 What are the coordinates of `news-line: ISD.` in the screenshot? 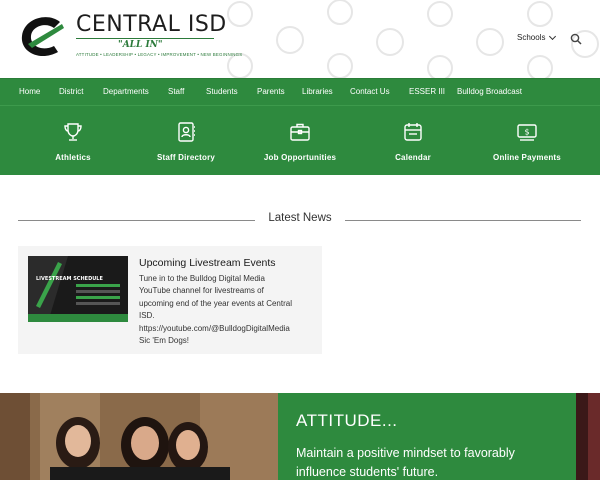 It's located at (147, 316).